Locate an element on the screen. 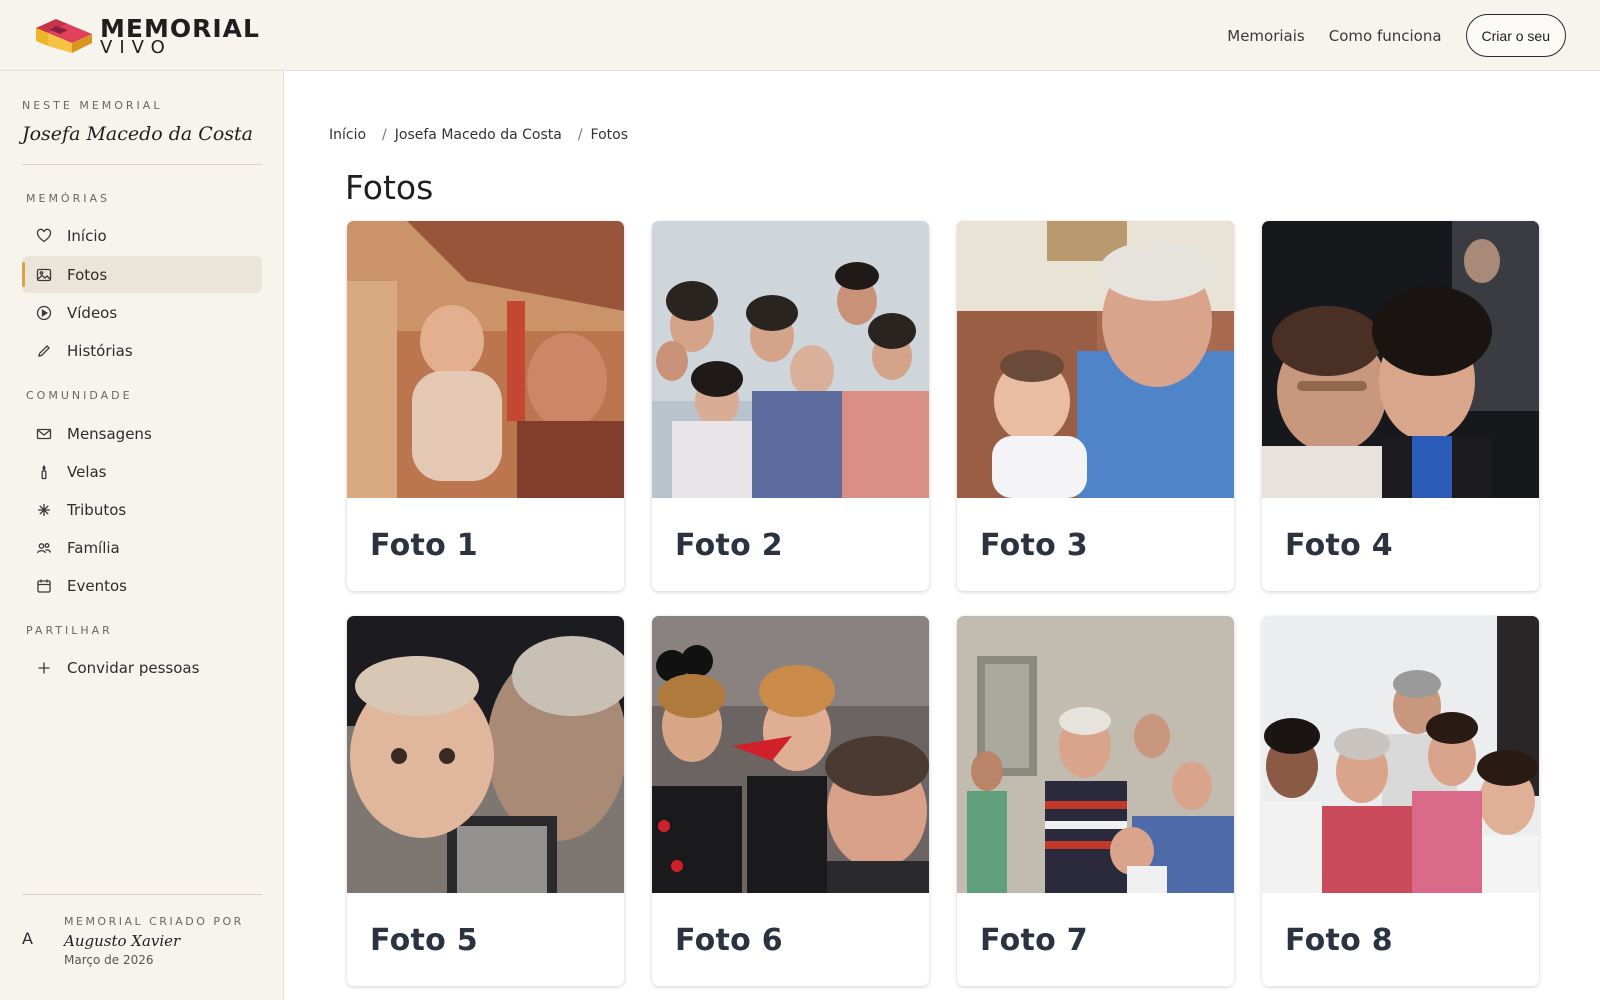 This screenshot has height=1000, width=1600. photo-card: Foto 4 is located at coordinates (1400, 406).